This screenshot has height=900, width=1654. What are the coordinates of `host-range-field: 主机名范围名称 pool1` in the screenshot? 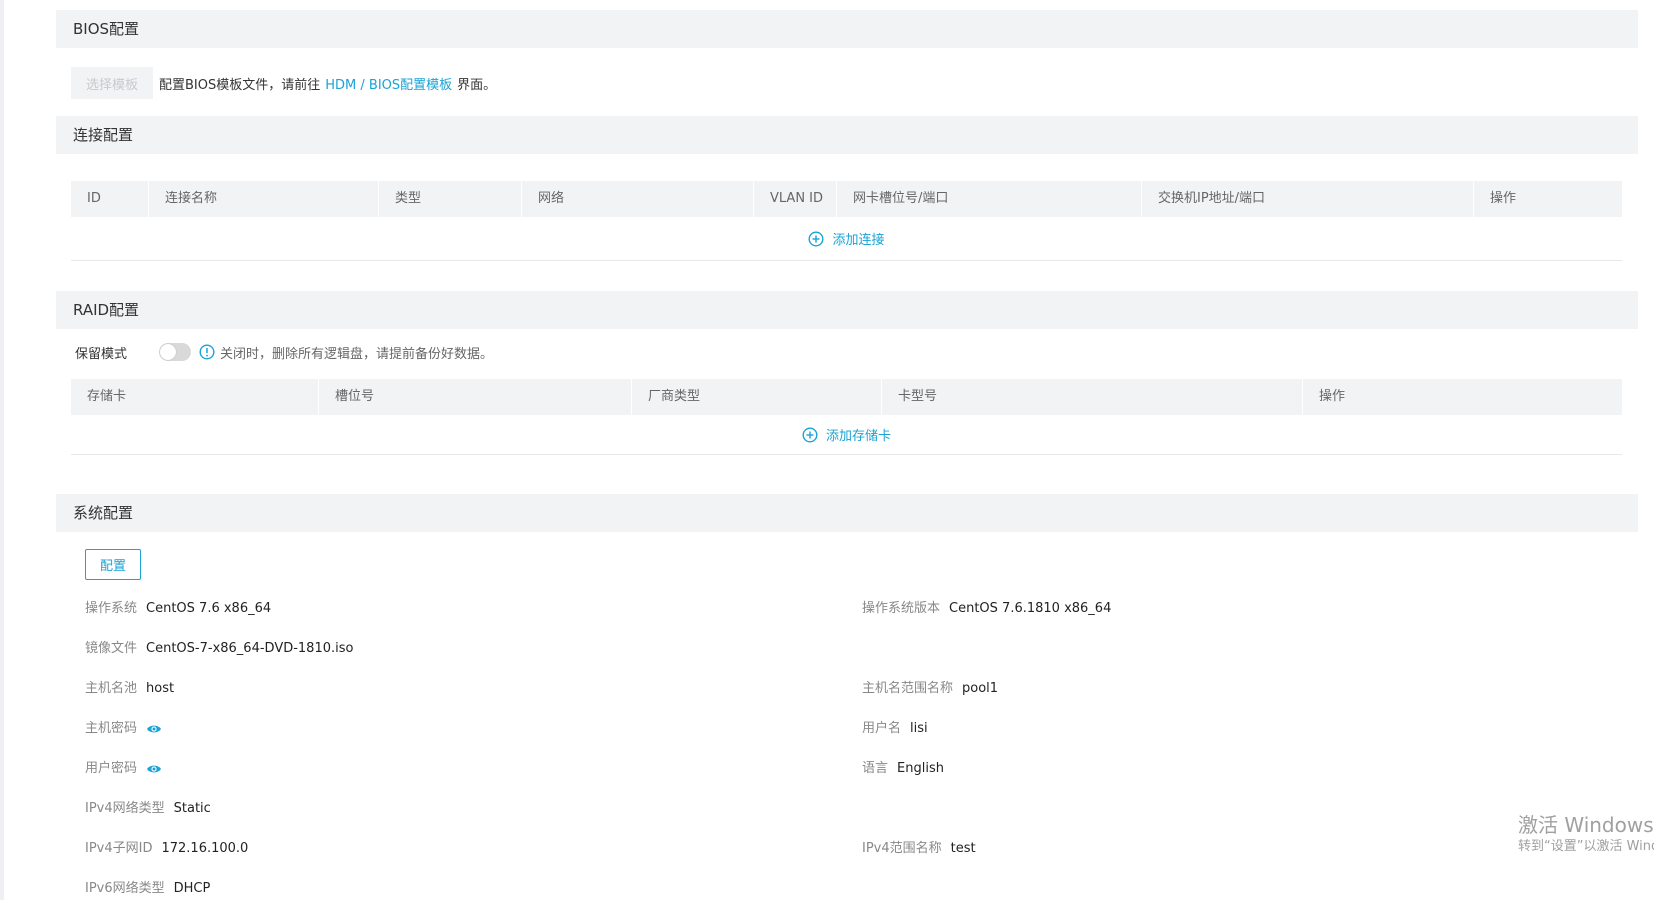 It's located at (930, 689).